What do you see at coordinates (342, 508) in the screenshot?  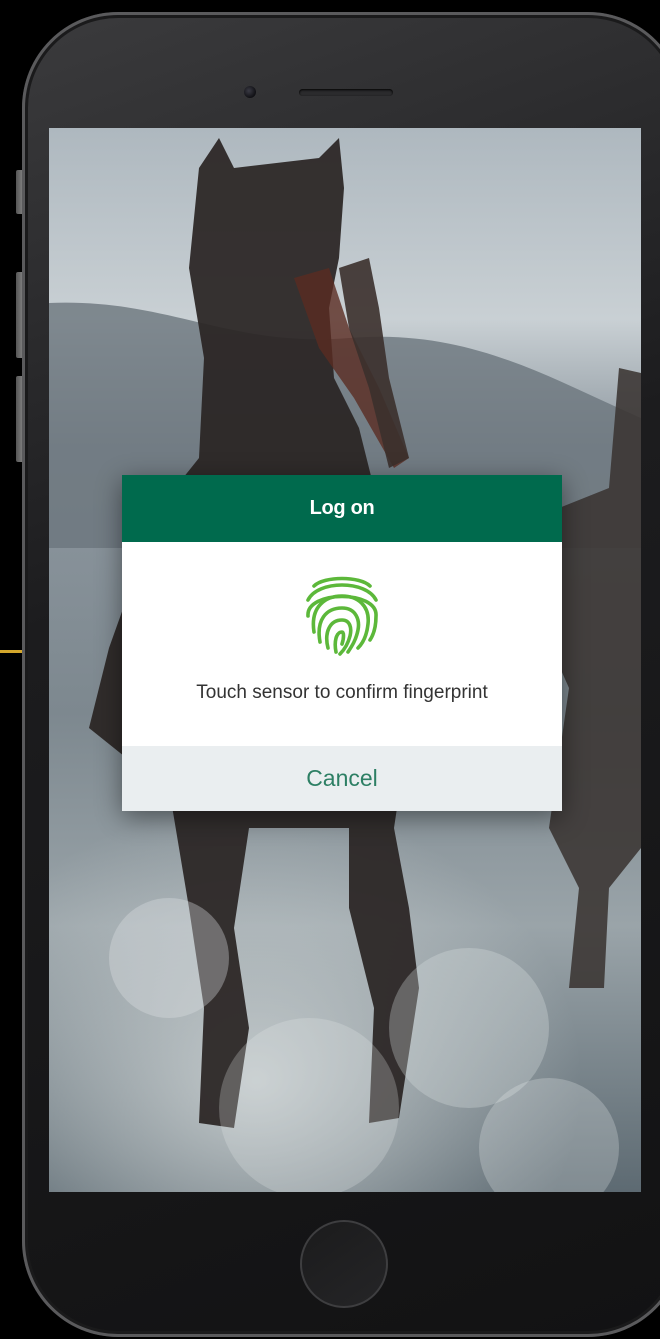 I see `dialog-title: Log on` at bounding box center [342, 508].